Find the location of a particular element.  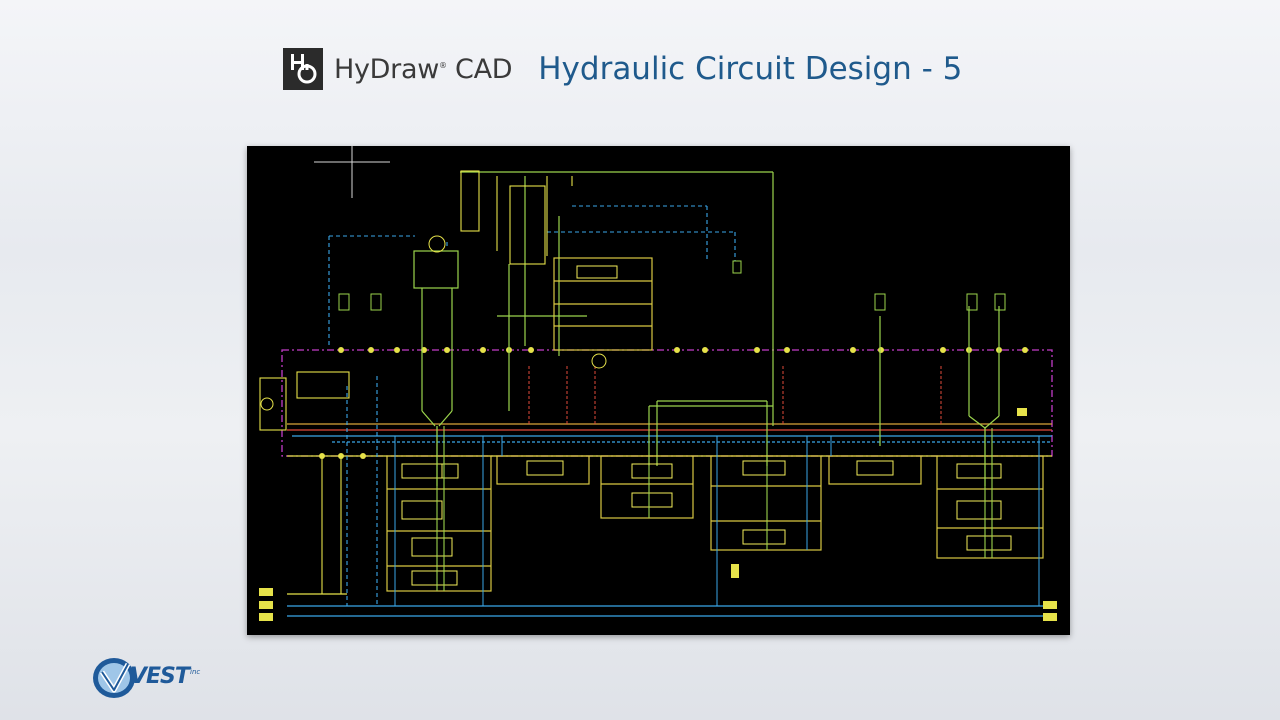

hydraw-logo-icon is located at coordinates (303, 69).